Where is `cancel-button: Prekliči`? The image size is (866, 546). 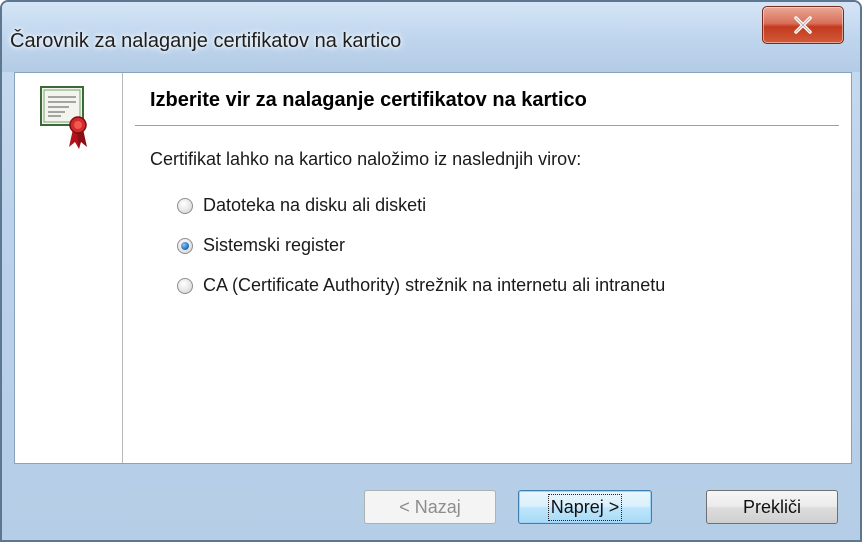
cancel-button: Prekliči is located at coordinates (772, 507).